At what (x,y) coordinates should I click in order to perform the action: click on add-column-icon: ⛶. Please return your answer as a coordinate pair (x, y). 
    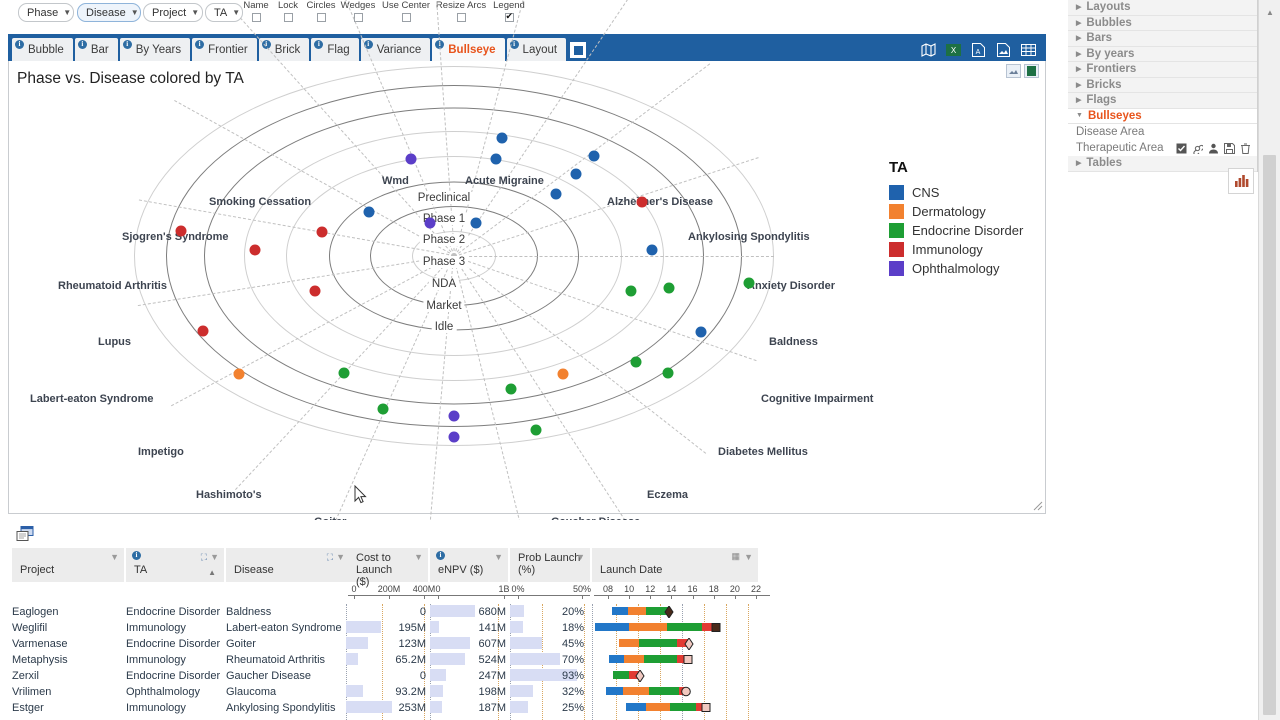
    Looking at the image, I should click on (204, 557).